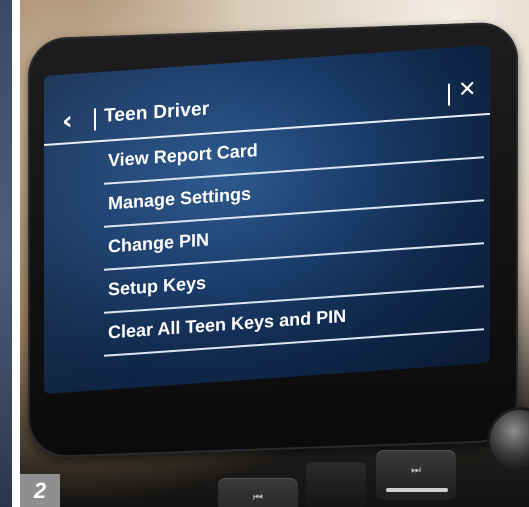 This screenshot has width=529, height=507. I want to click on chevron-left-icon: ‹, so click(73, 121).